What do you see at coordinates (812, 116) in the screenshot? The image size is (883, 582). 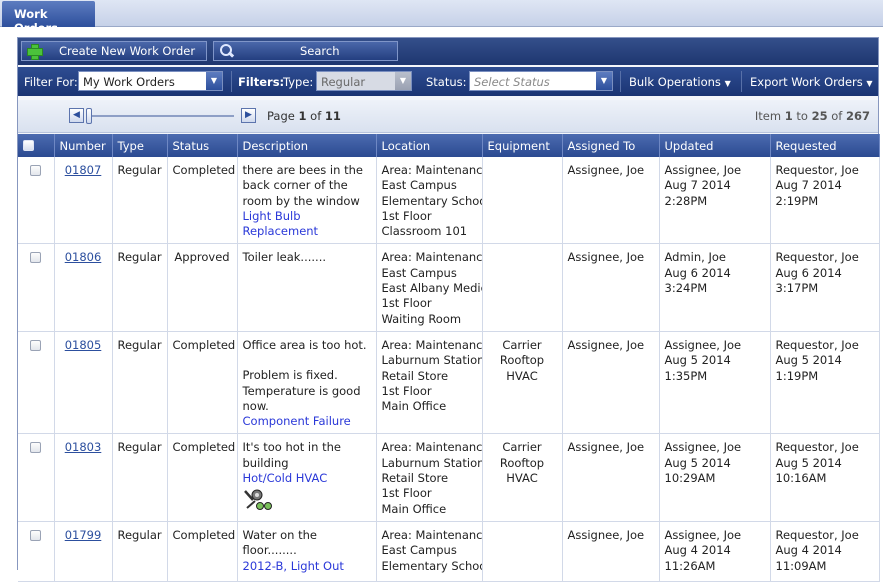 I see `item-range: Item 1 to 25 of 267` at bounding box center [812, 116].